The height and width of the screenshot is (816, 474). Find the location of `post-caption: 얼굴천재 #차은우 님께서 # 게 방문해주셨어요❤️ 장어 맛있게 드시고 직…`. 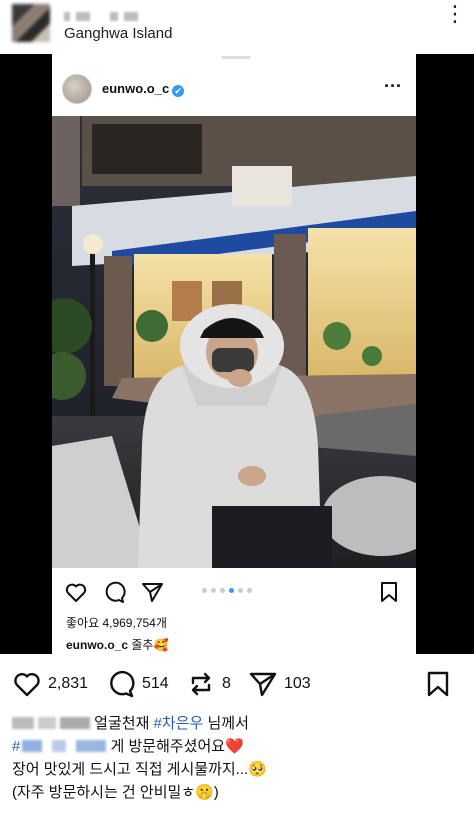

post-caption: 얼굴천재 #차은우 님께서 # 게 방문해주셨어요❤️ 장어 맛있게 드시고 직… is located at coordinates (237, 758).